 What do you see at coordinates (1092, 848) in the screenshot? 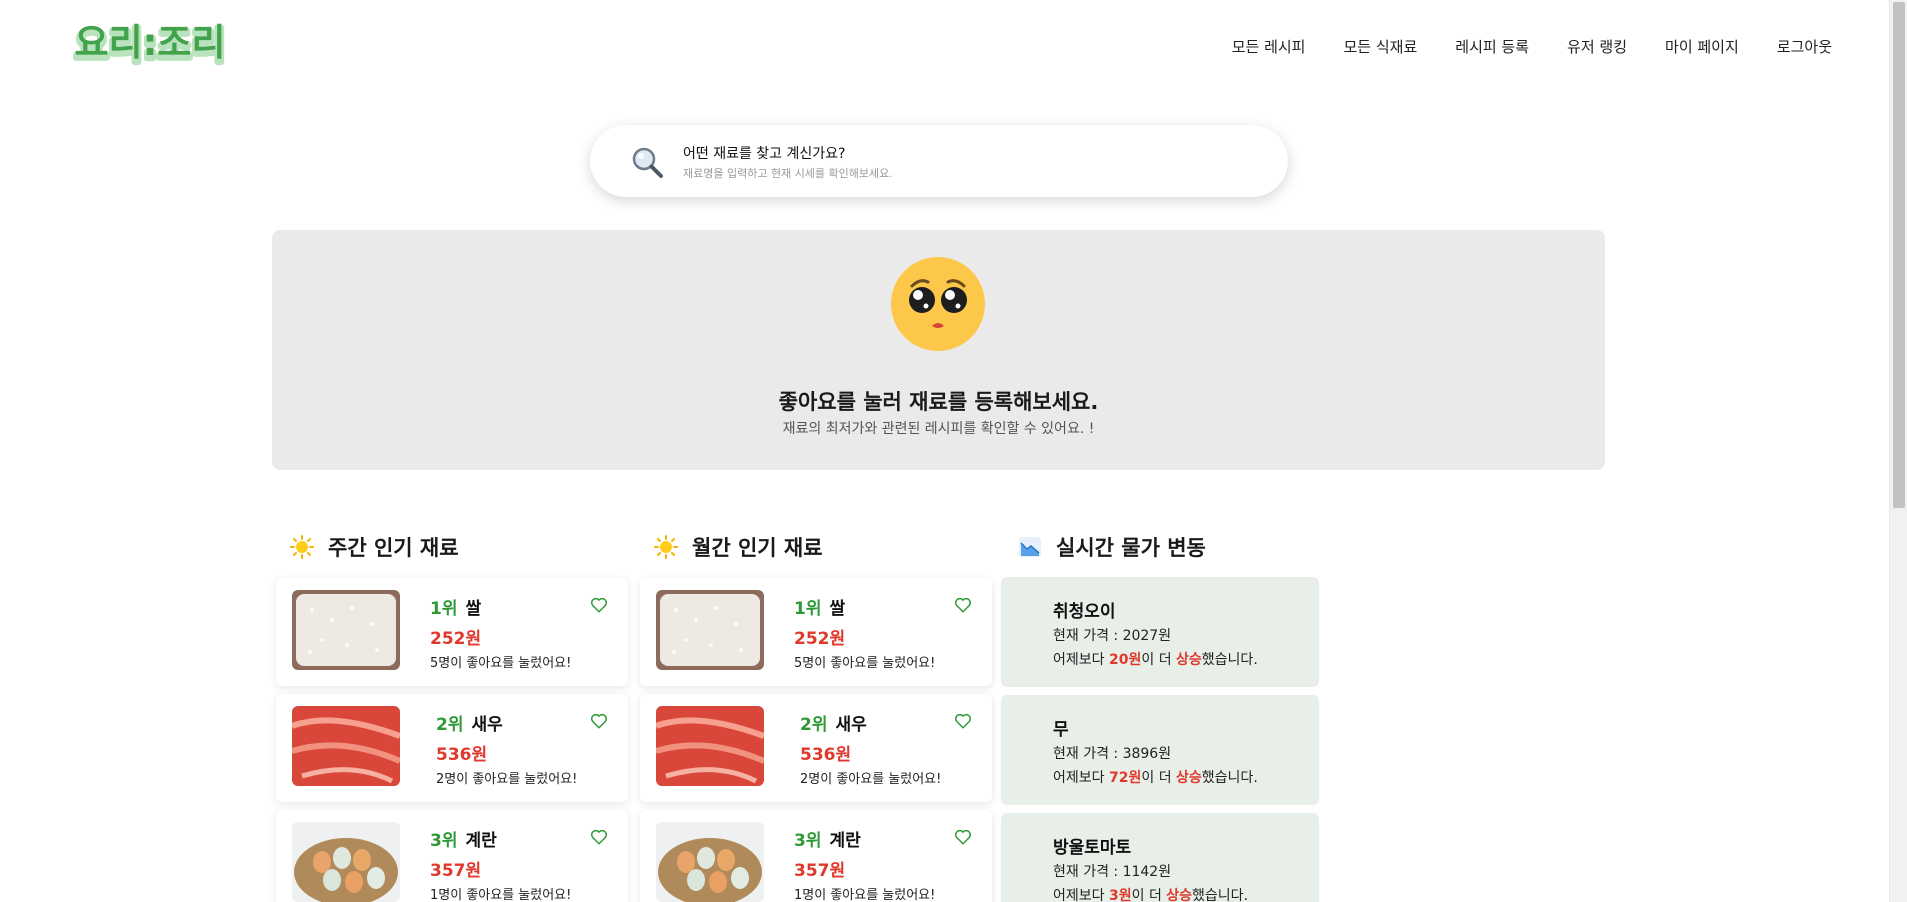
I see `ingredient-name: 방울토마토` at bounding box center [1092, 848].